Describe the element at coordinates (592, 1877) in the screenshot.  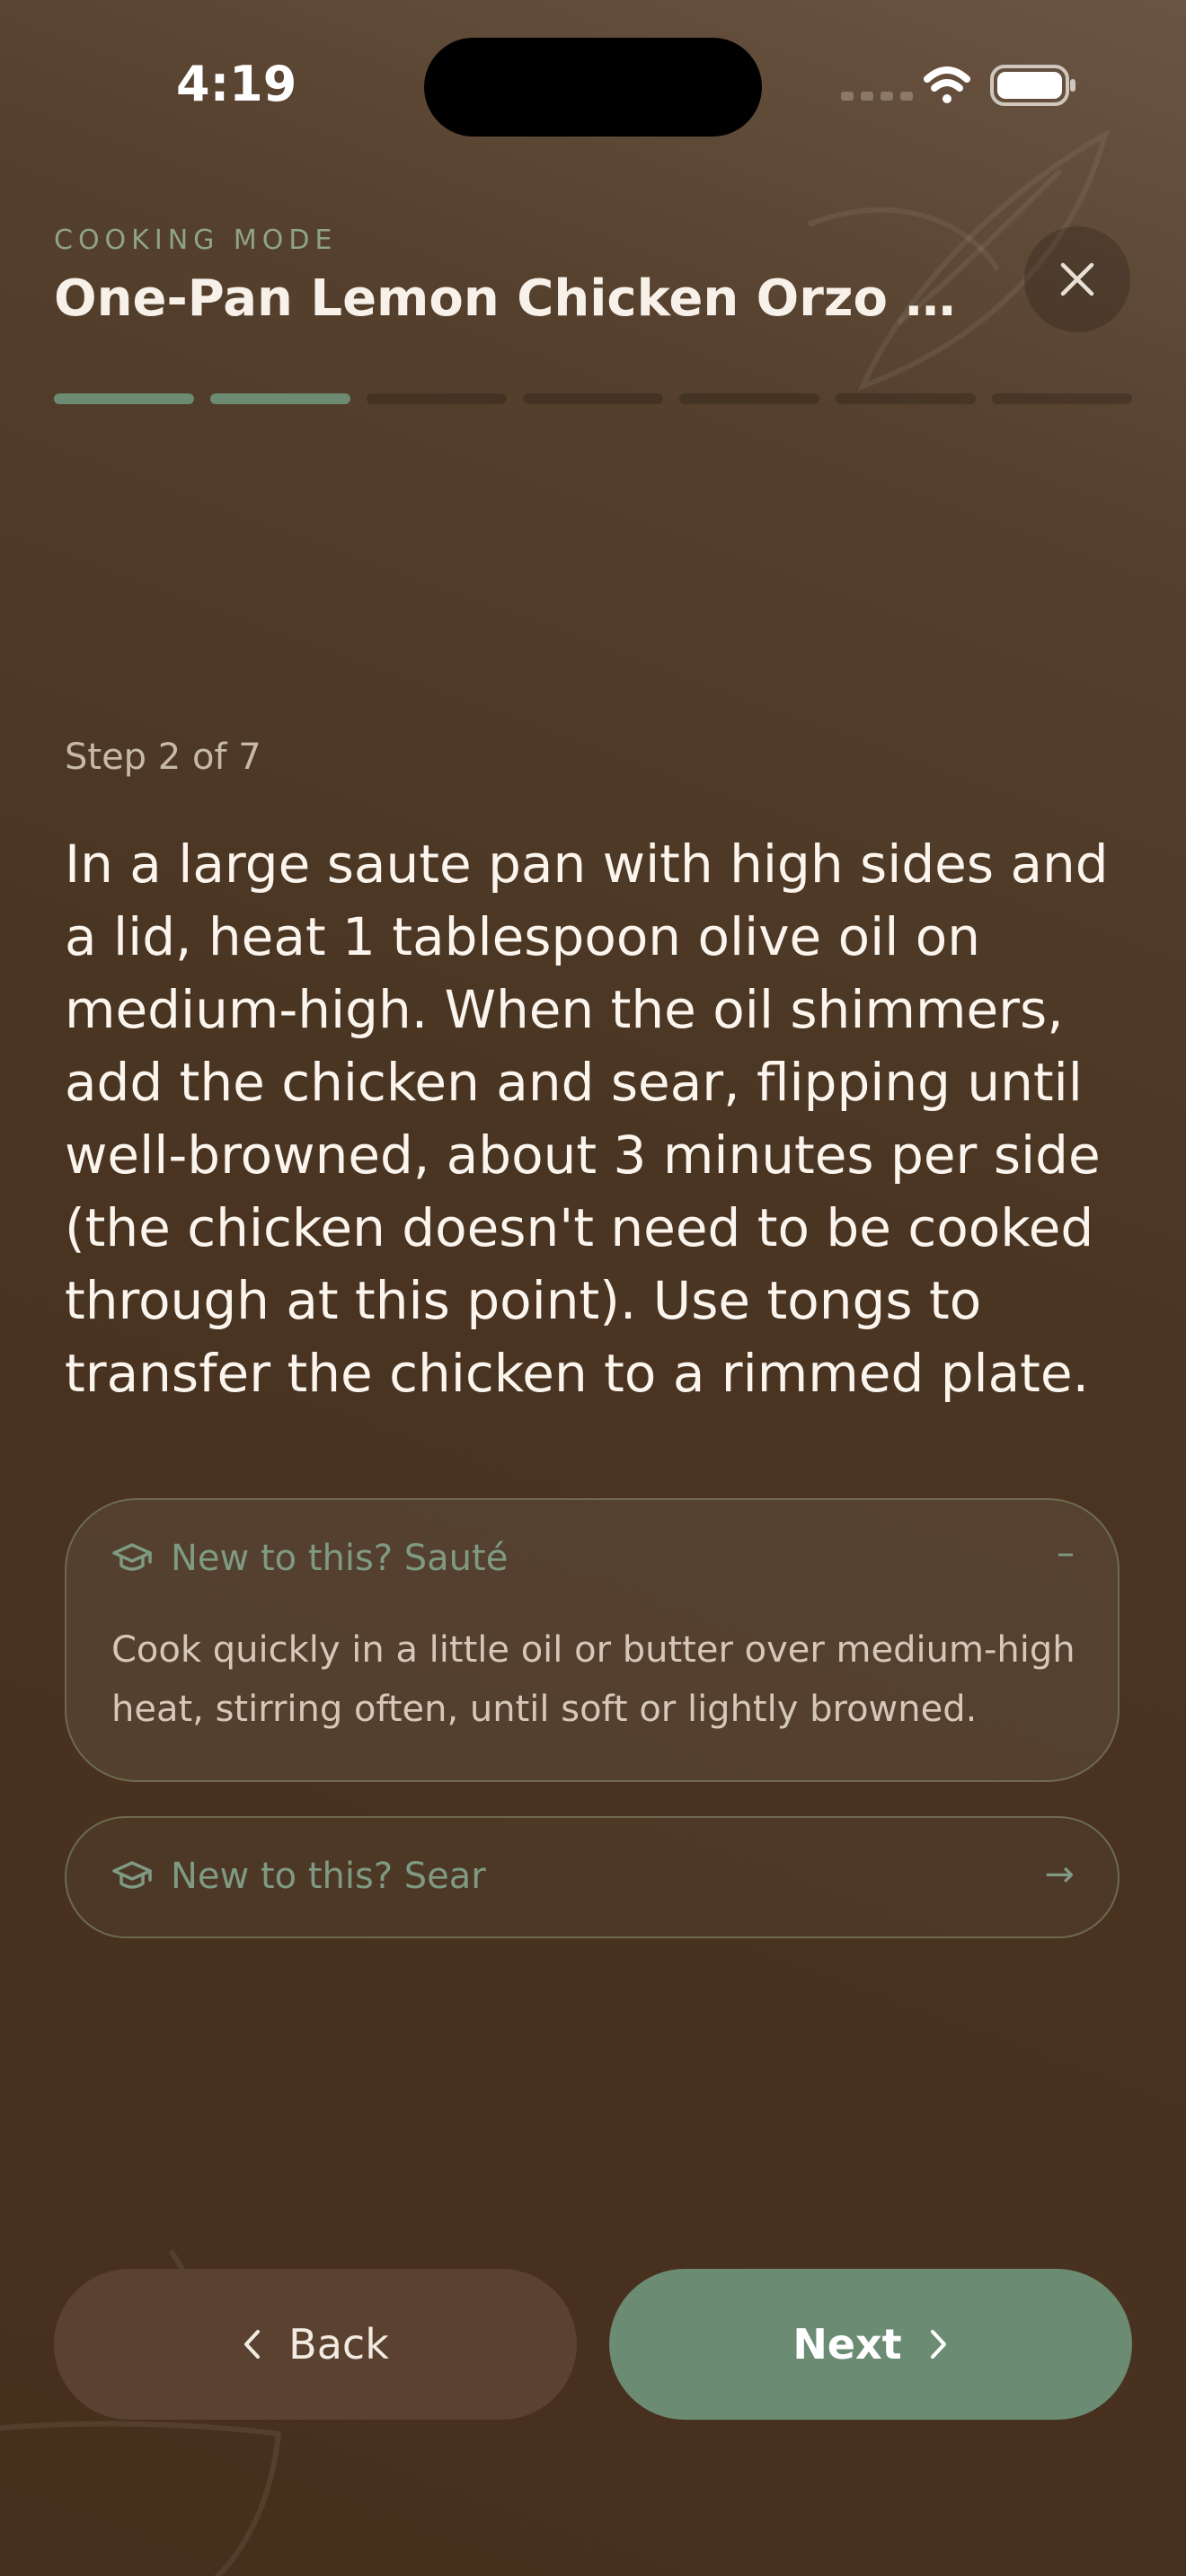
I see `tip-card-sear: New to this? Sear →` at that location.